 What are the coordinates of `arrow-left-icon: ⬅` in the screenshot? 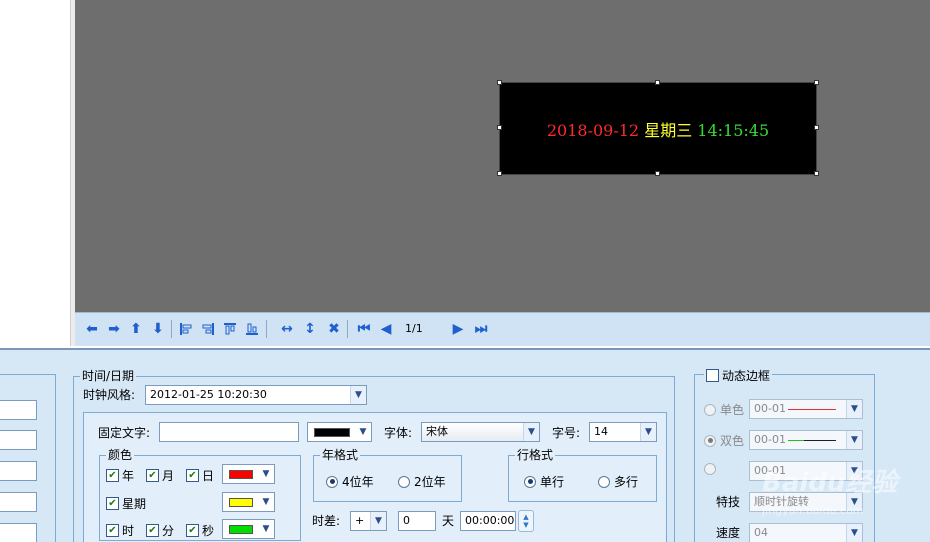 It's located at (92, 329).